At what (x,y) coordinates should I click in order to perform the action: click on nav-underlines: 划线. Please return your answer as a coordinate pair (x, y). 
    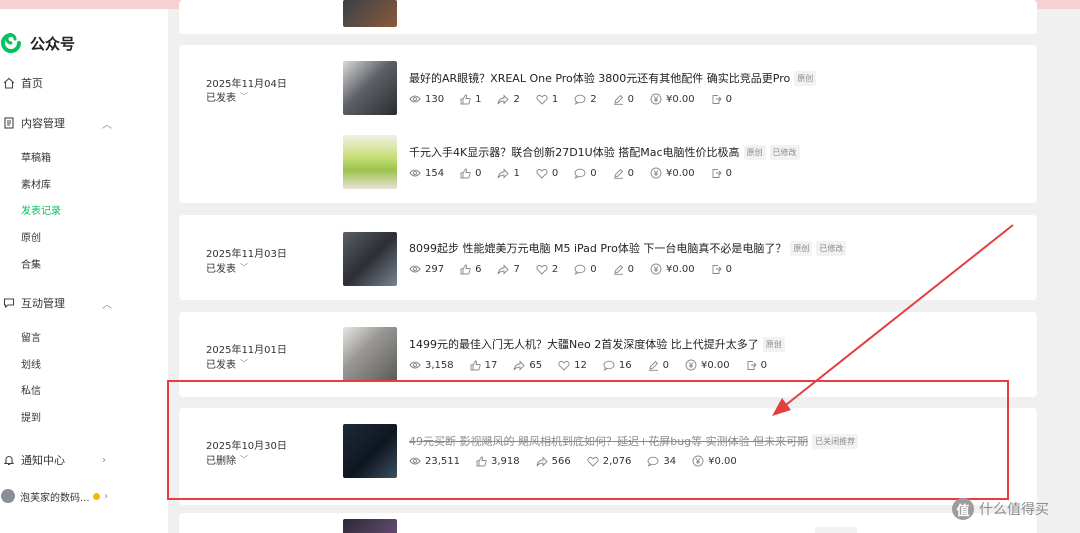
    Looking at the image, I should click on (31, 366).